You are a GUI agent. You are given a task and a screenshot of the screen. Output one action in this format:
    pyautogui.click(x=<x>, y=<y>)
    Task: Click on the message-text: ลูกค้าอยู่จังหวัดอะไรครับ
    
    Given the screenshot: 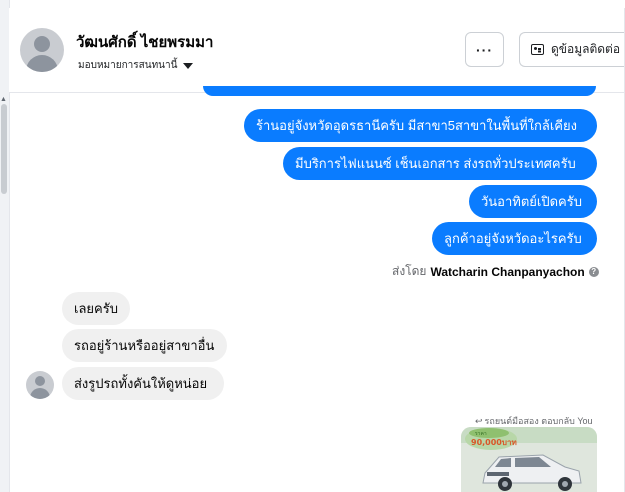 What is the action you would take?
    pyautogui.click(x=513, y=238)
    